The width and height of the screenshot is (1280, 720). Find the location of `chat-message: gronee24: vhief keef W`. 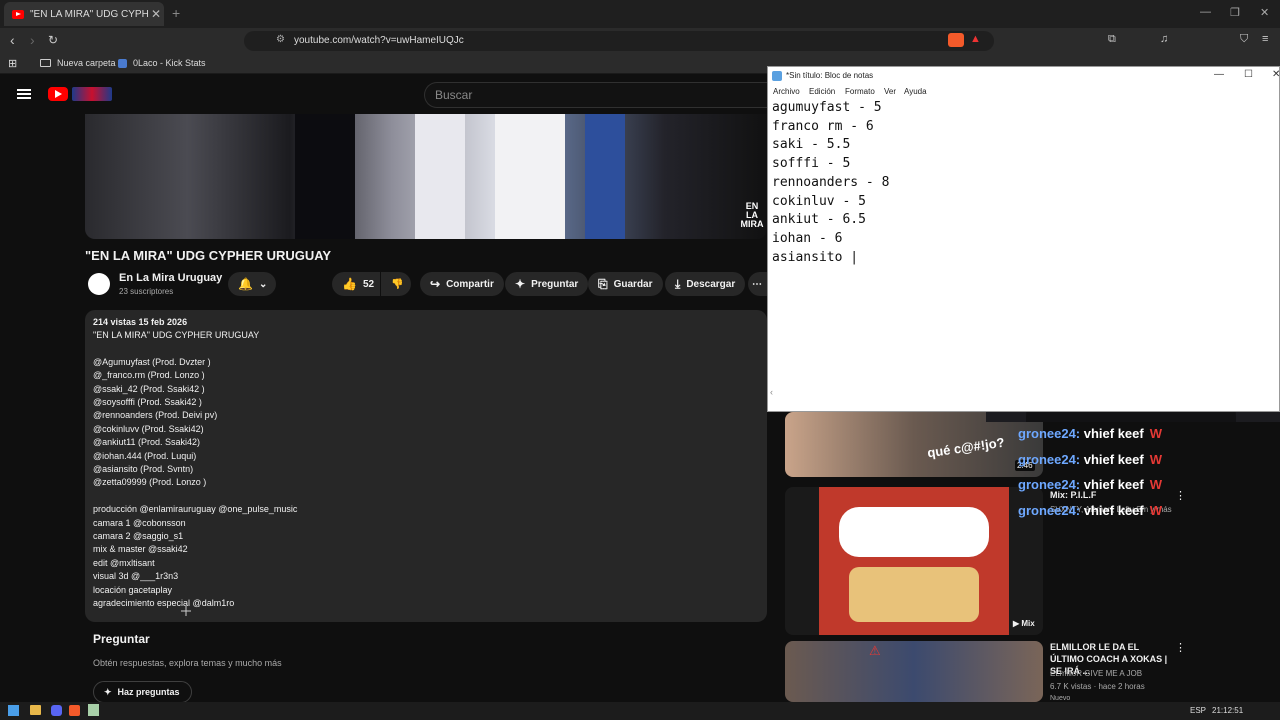

chat-message: gronee24: vhief keef W is located at coordinates (1090, 510).